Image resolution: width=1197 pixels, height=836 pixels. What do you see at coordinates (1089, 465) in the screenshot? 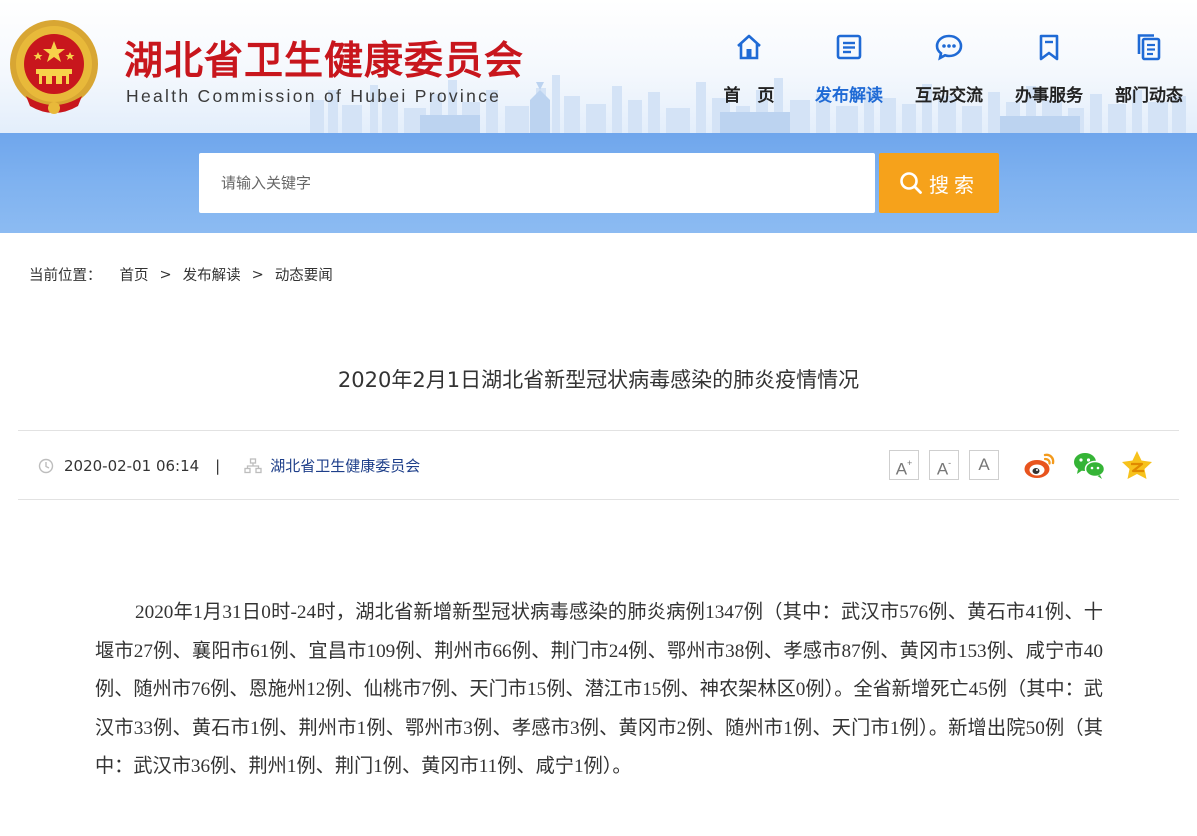
I see `wechat-icon` at bounding box center [1089, 465].